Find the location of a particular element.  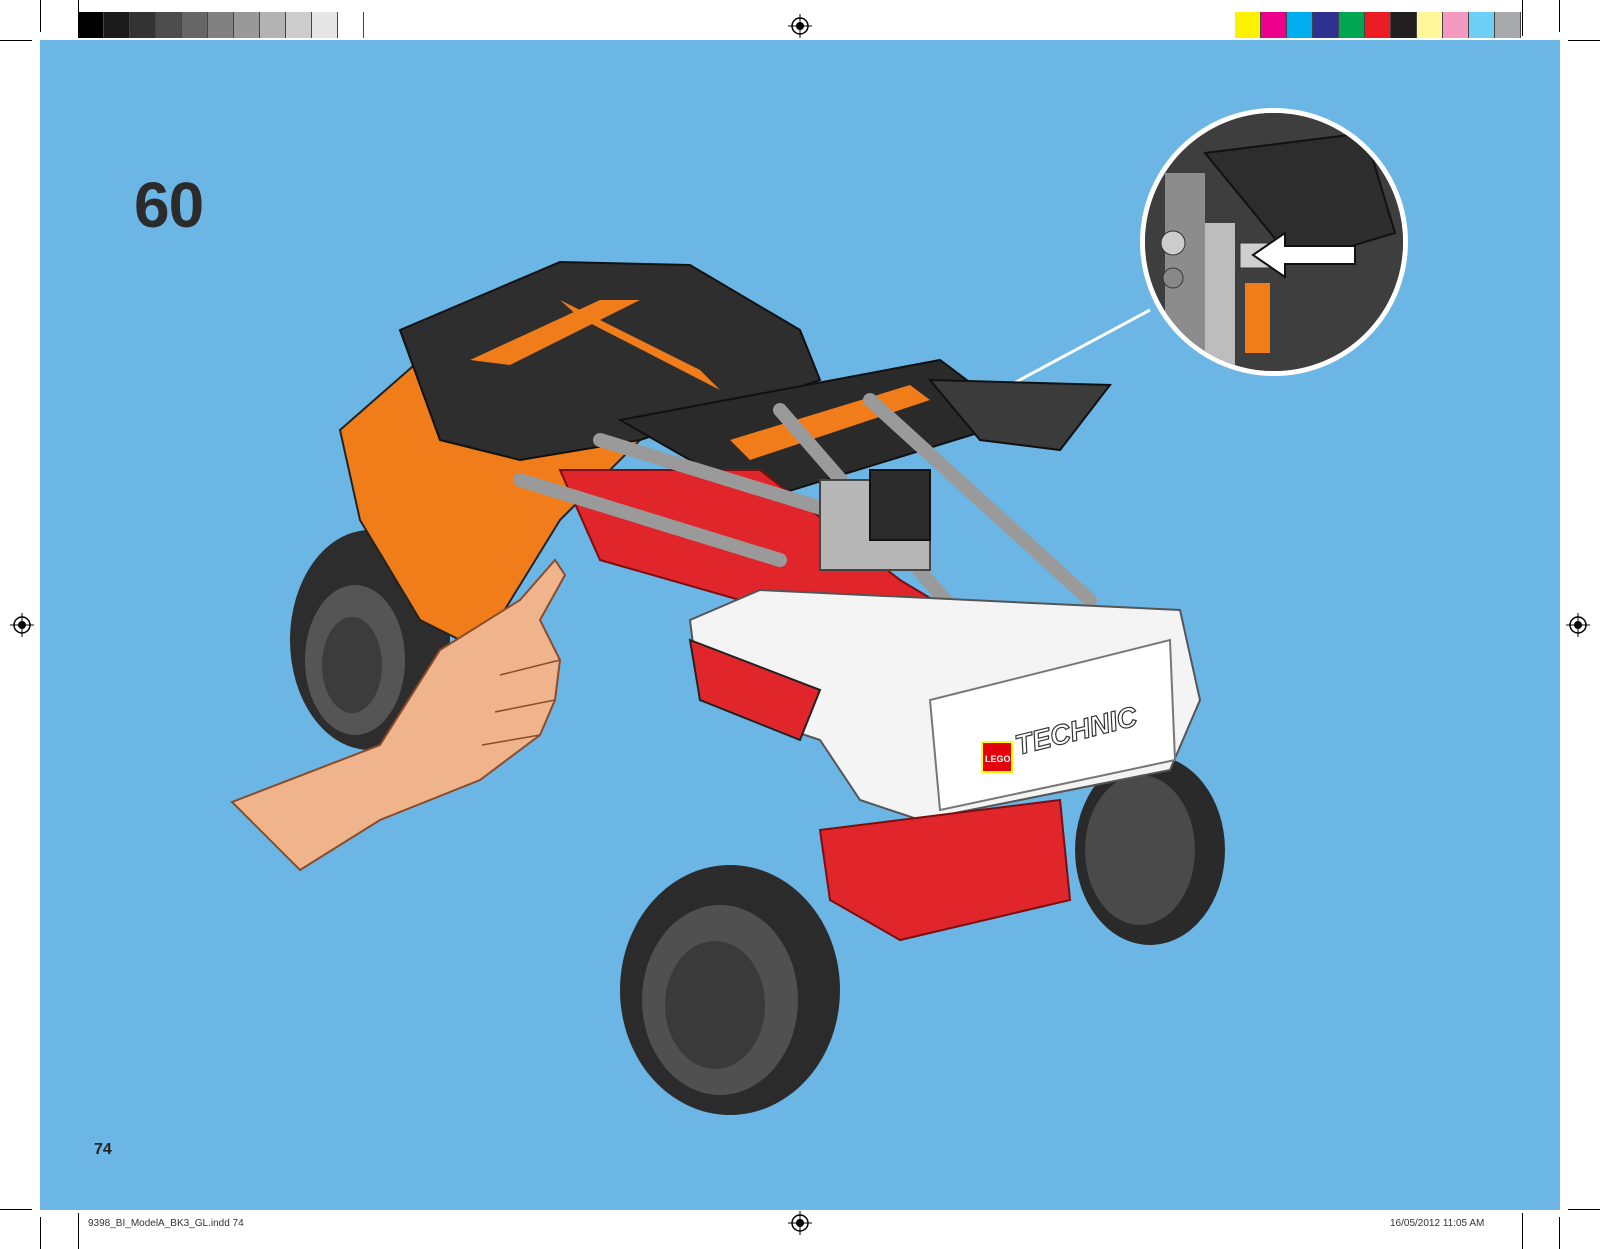

lego-logo-text: LEGO is located at coordinates (998, 759).